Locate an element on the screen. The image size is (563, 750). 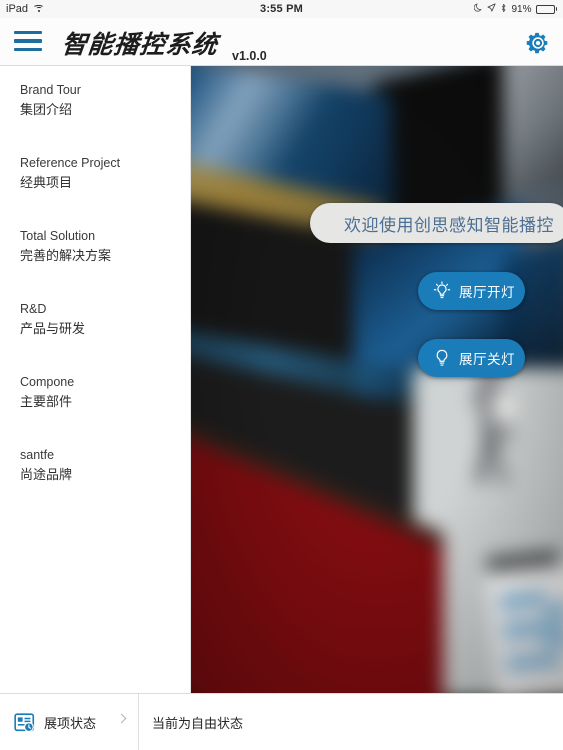
sidebar-item-rd: R&D 产品与研发 is located at coordinates (95, 319).